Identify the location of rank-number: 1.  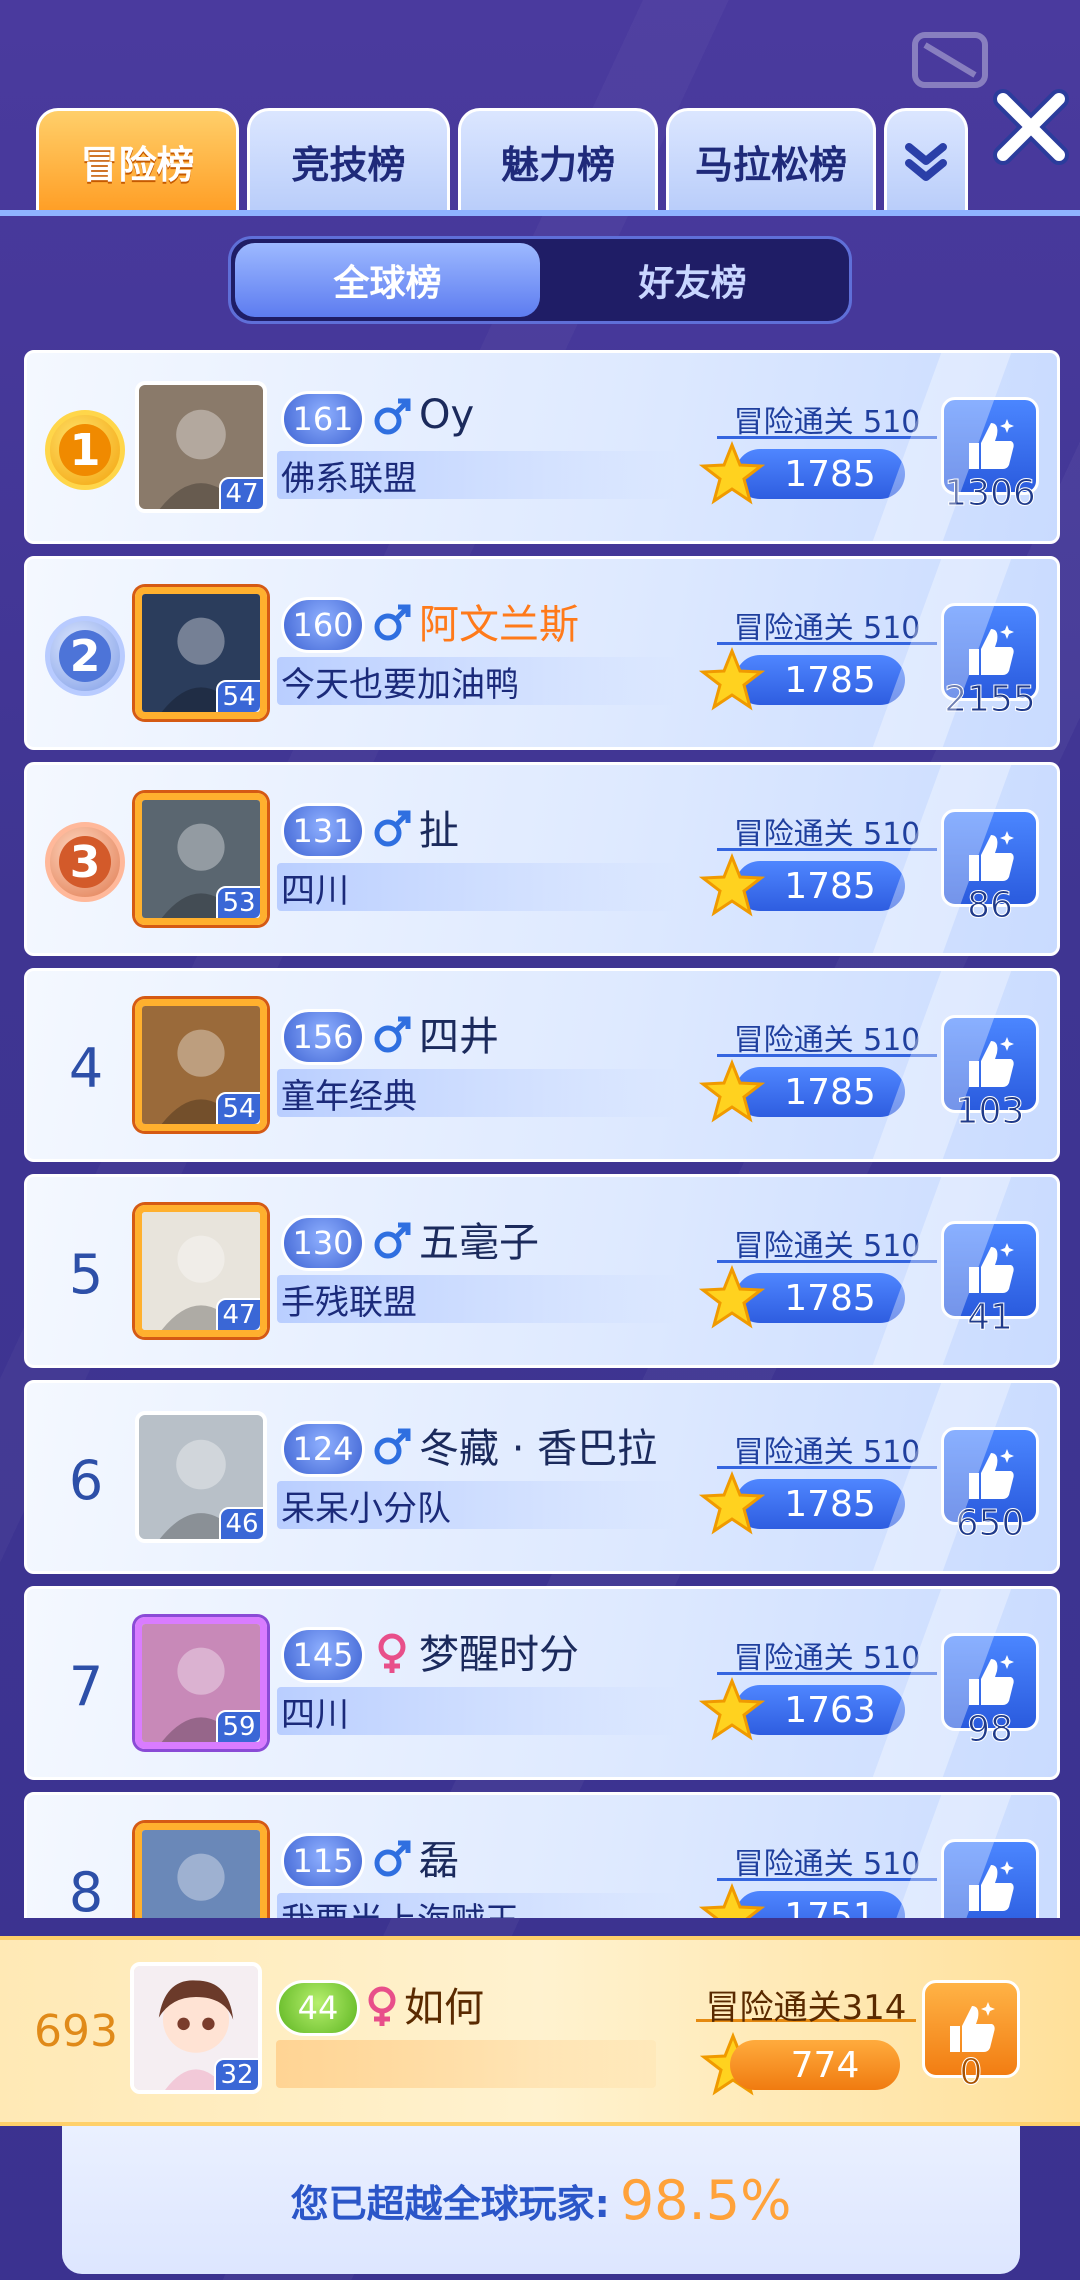
(85, 450).